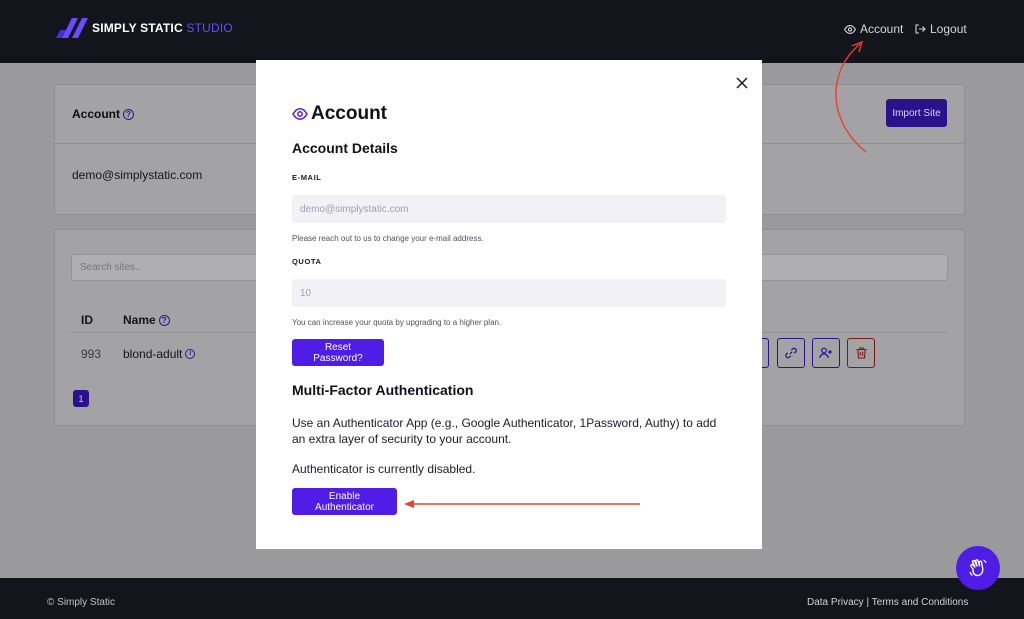  What do you see at coordinates (91, 354) in the screenshot?
I see `site-id-cell: 993` at bounding box center [91, 354].